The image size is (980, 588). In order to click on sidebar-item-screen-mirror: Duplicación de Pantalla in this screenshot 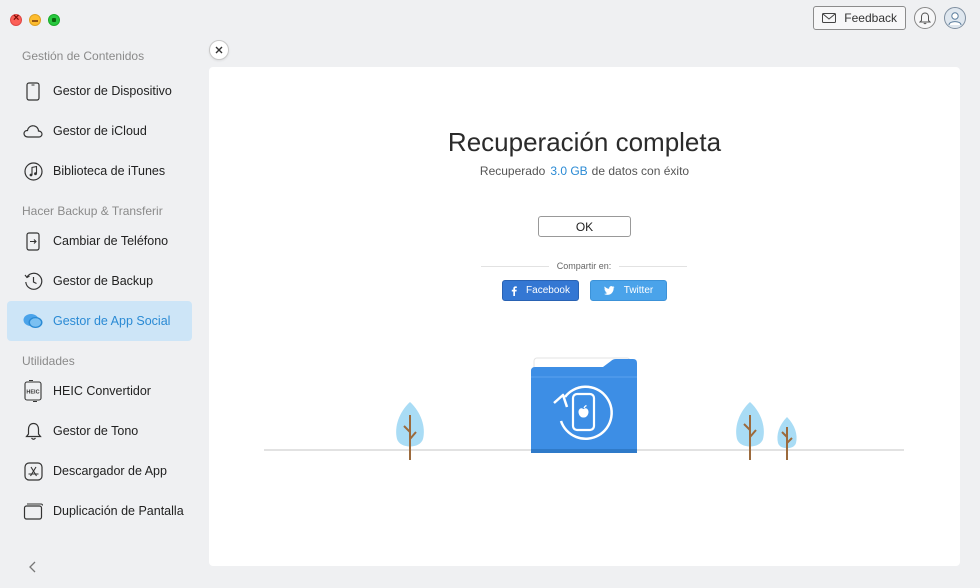, I will do `click(99, 511)`.